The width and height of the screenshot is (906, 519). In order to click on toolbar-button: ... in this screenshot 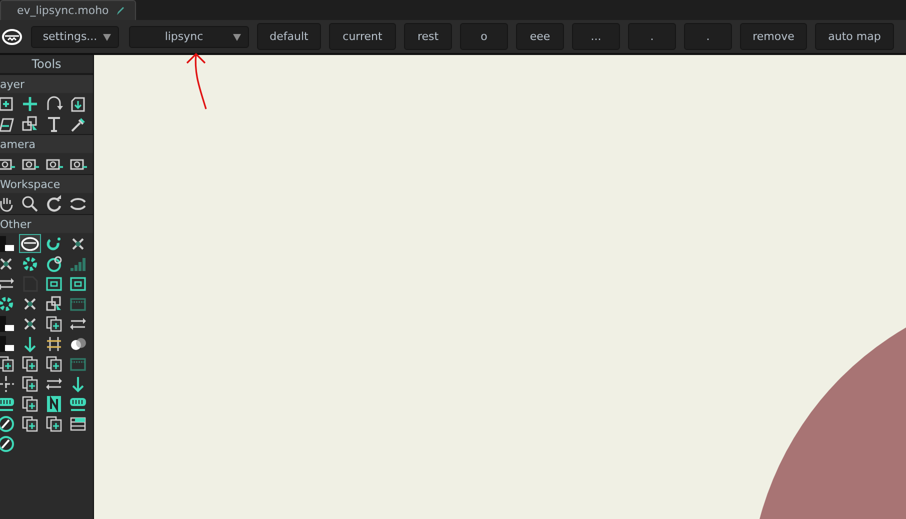, I will do `click(596, 36)`.